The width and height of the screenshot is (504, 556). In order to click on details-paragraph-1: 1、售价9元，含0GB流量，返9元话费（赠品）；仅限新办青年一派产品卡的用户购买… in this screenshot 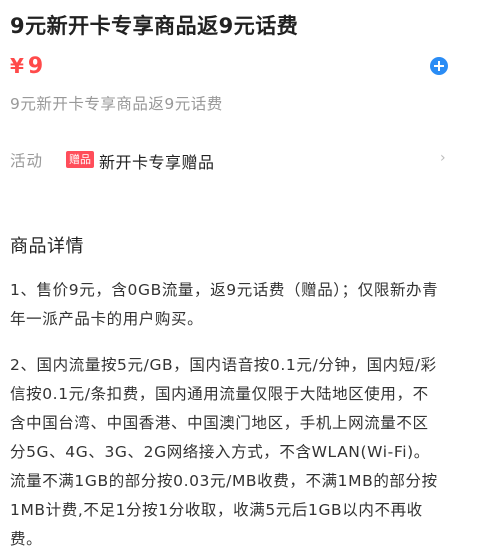, I will do `click(224, 304)`.